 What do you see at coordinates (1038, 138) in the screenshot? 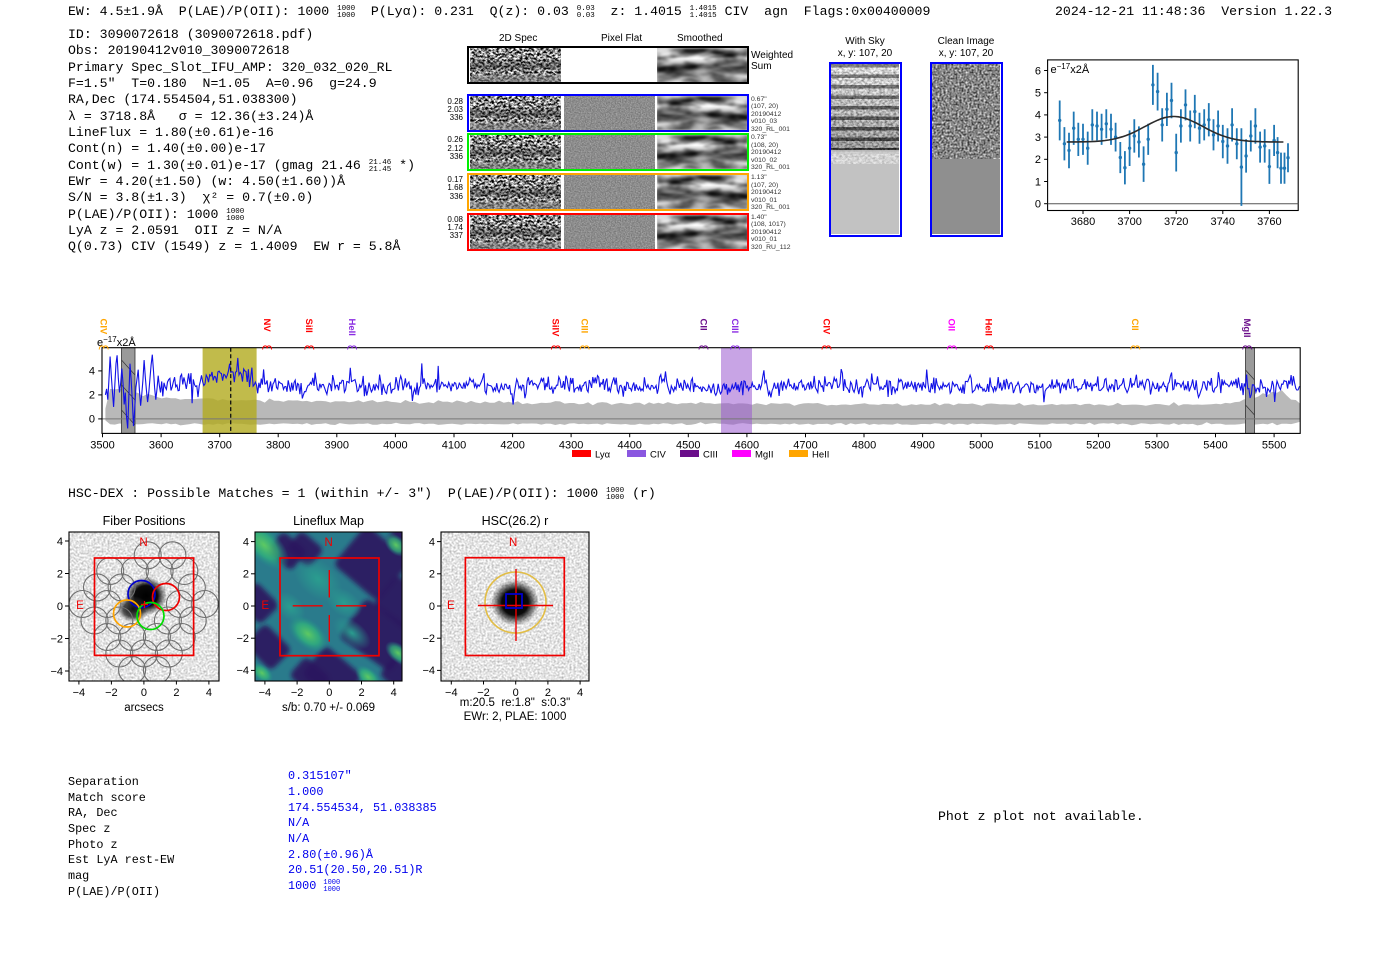
I see `svg-text: 3` at bounding box center [1038, 138].